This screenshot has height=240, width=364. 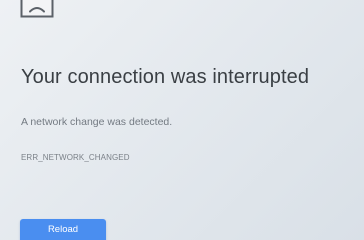 What do you see at coordinates (165, 77) in the screenshot?
I see `error-title: Your connection was interrupted` at bounding box center [165, 77].